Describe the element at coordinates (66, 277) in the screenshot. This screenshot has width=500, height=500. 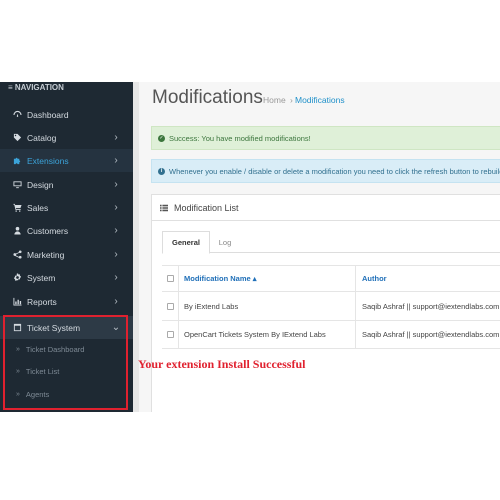
I see `sidebar-item-system: System ›` at that location.